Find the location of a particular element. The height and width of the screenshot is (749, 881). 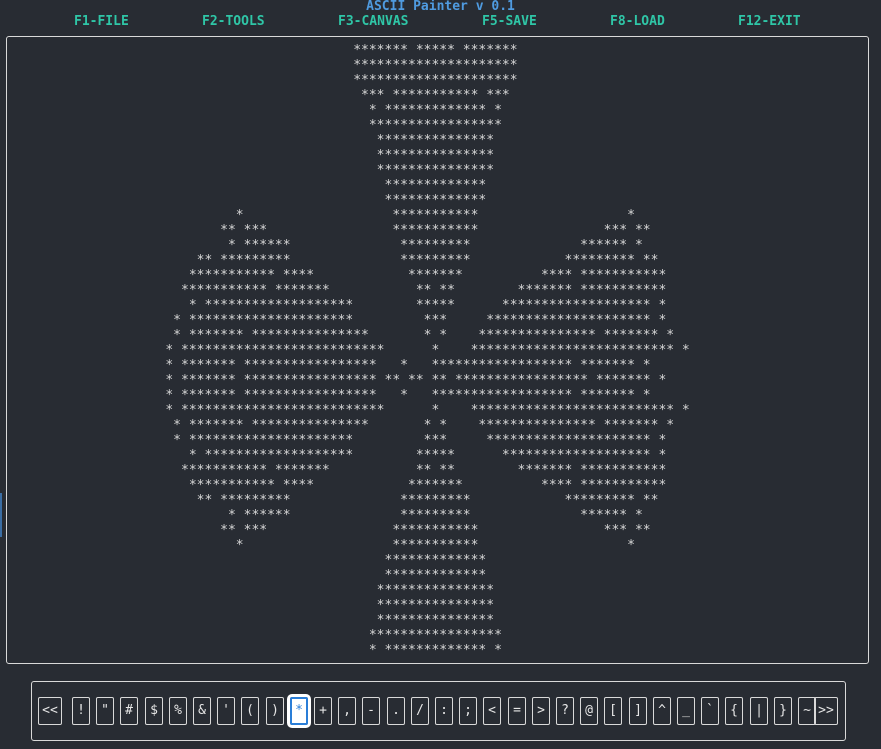

palette-char-button: ] is located at coordinates (638, 711).